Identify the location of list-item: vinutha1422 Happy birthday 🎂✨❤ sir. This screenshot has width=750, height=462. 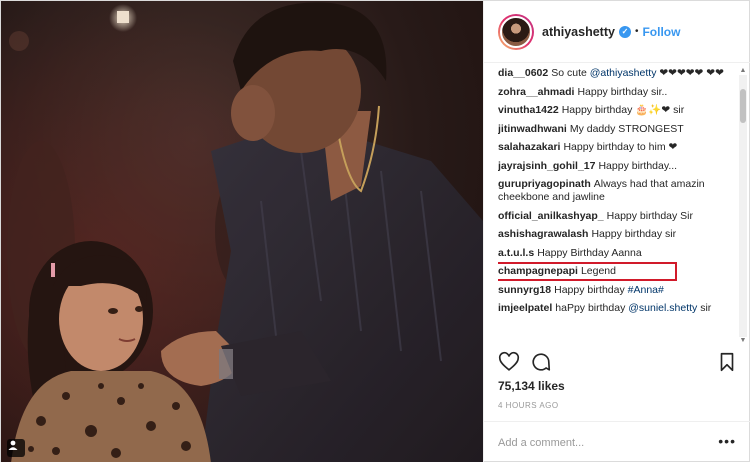
(612, 110).